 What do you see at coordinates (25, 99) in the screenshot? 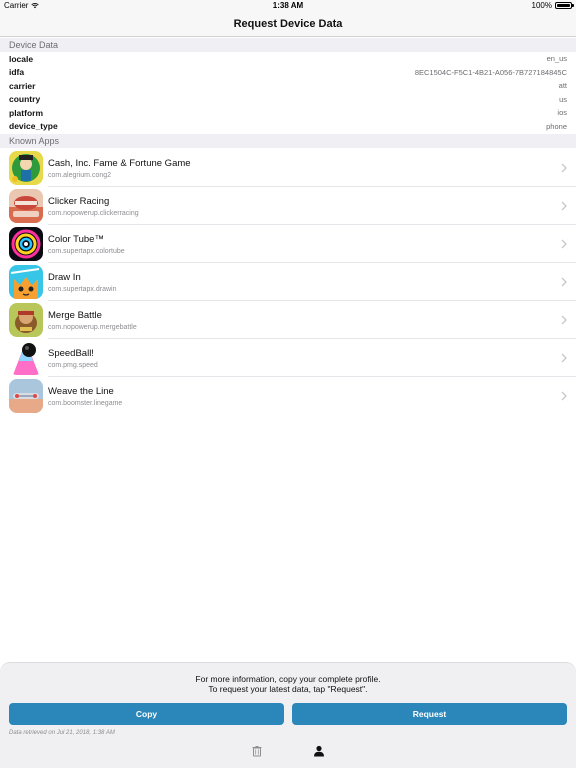
I see `device-key: country` at bounding box center [25, 99].